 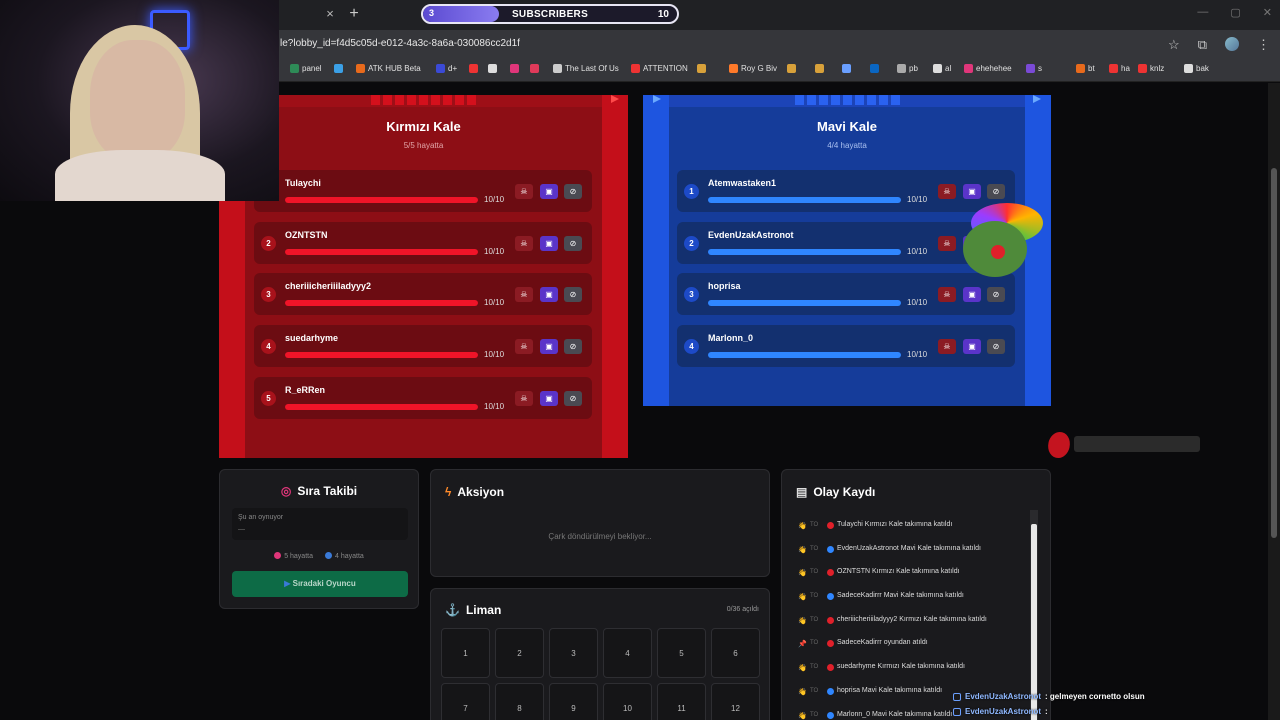 I want to click on minimize-icon: —, so click(x=1202, y=12).